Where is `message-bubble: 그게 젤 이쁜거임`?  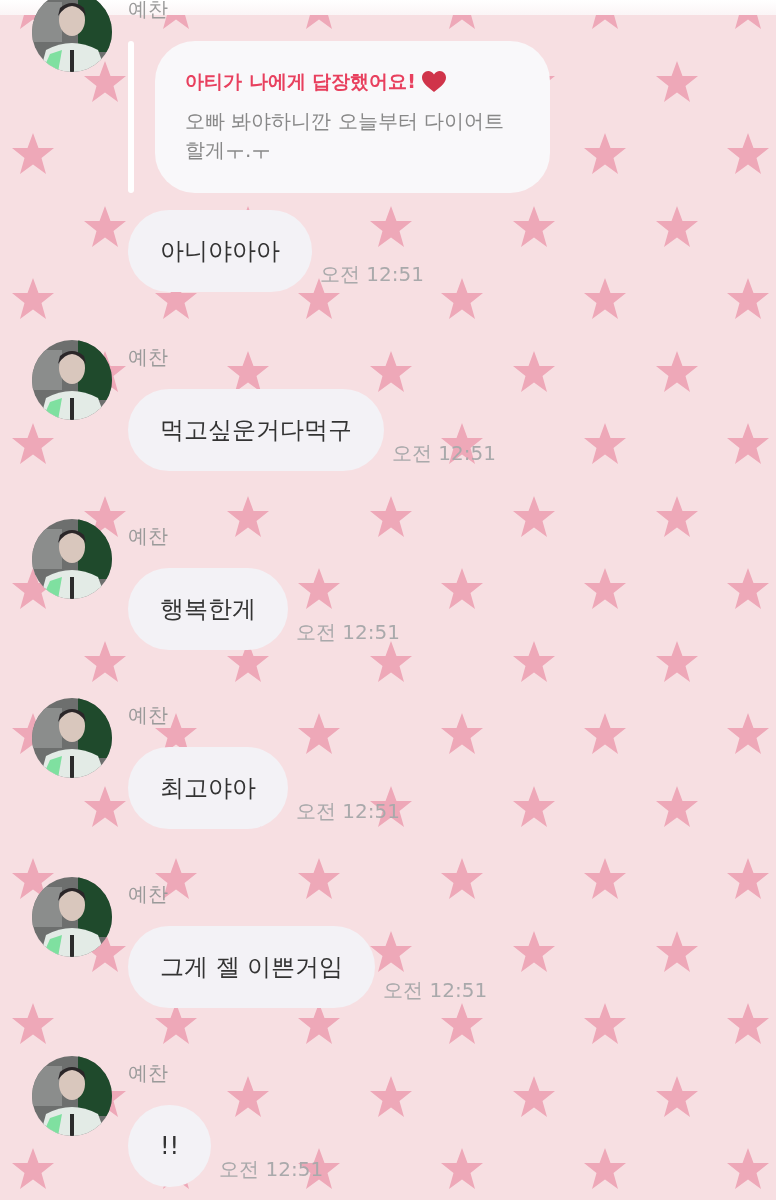 message-bubble: 그게 젤 이쁜거임 is located at coordinates (252, 967).